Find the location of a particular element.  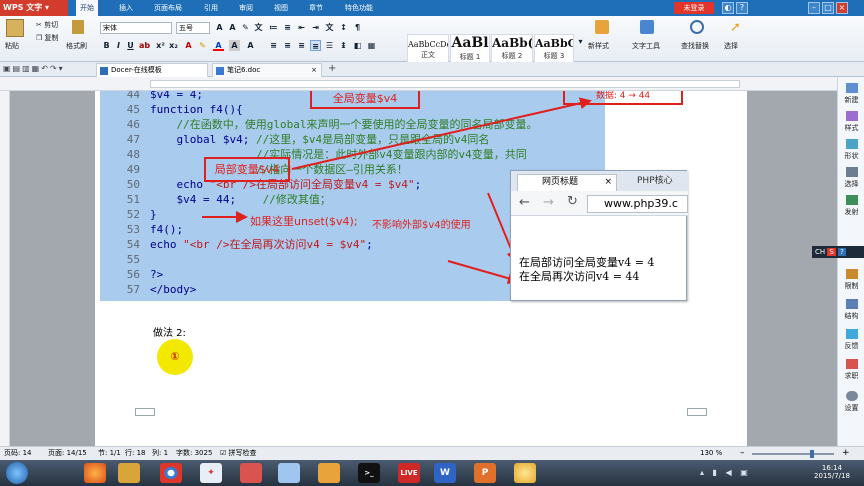

live-record-icon: LIVE is located at coordinates (409, 473).